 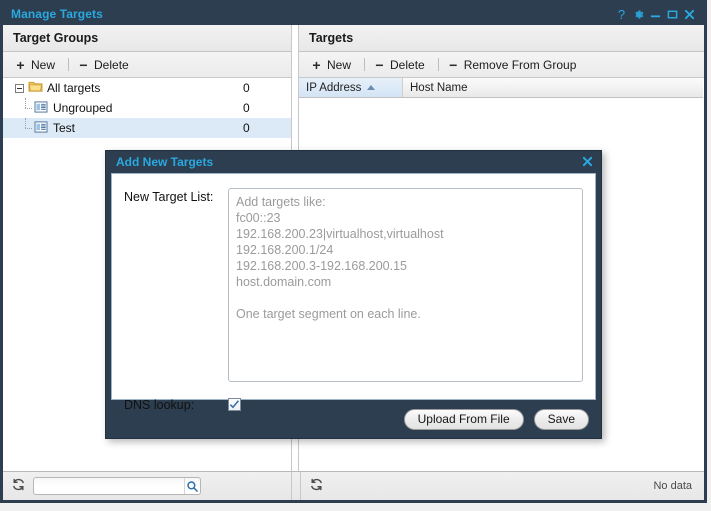 What do you see at coordinates (169, 197) in the screenshot?
I see `new-target-list-label: New Target List:` at bounding box center [169, 197].